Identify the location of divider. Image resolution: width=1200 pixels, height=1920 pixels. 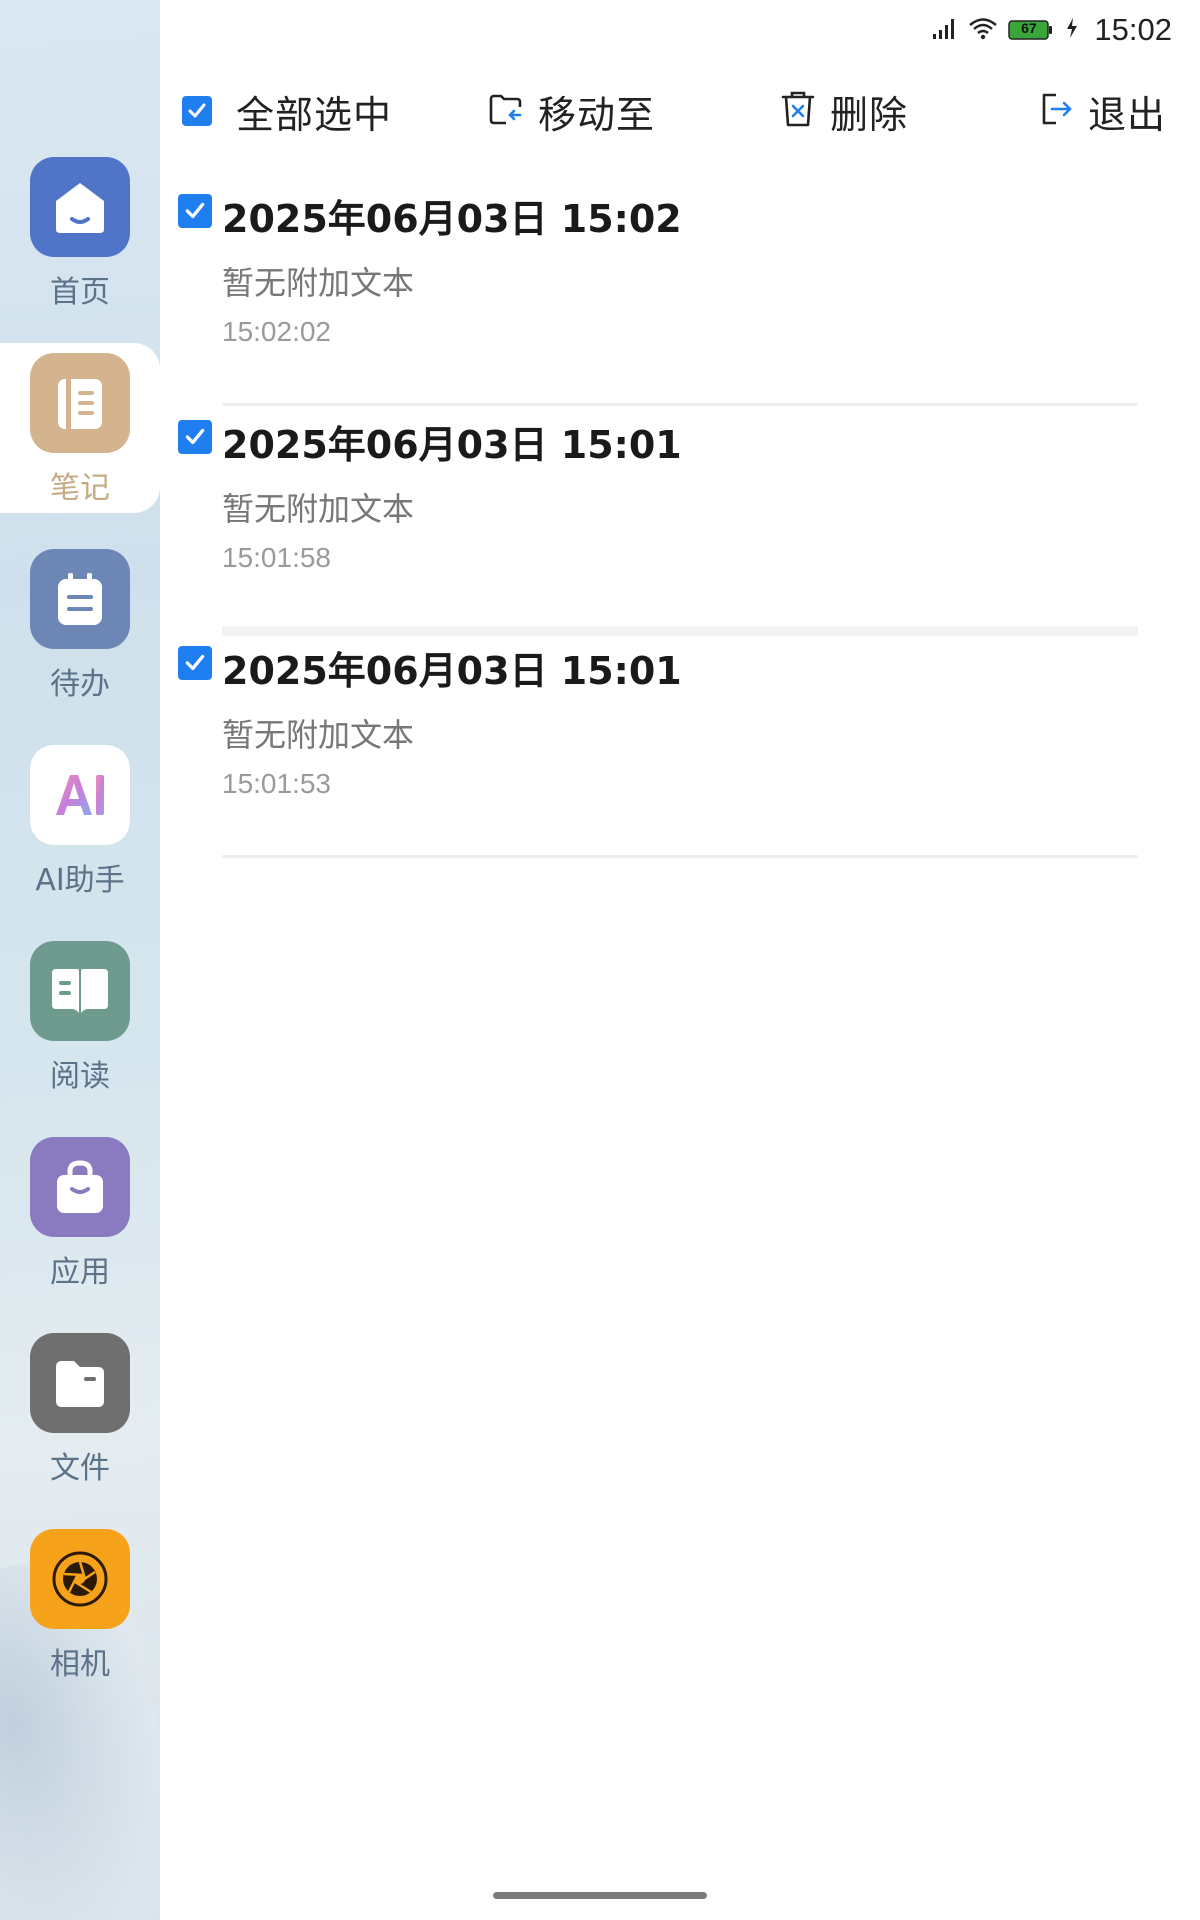
(680, 856).